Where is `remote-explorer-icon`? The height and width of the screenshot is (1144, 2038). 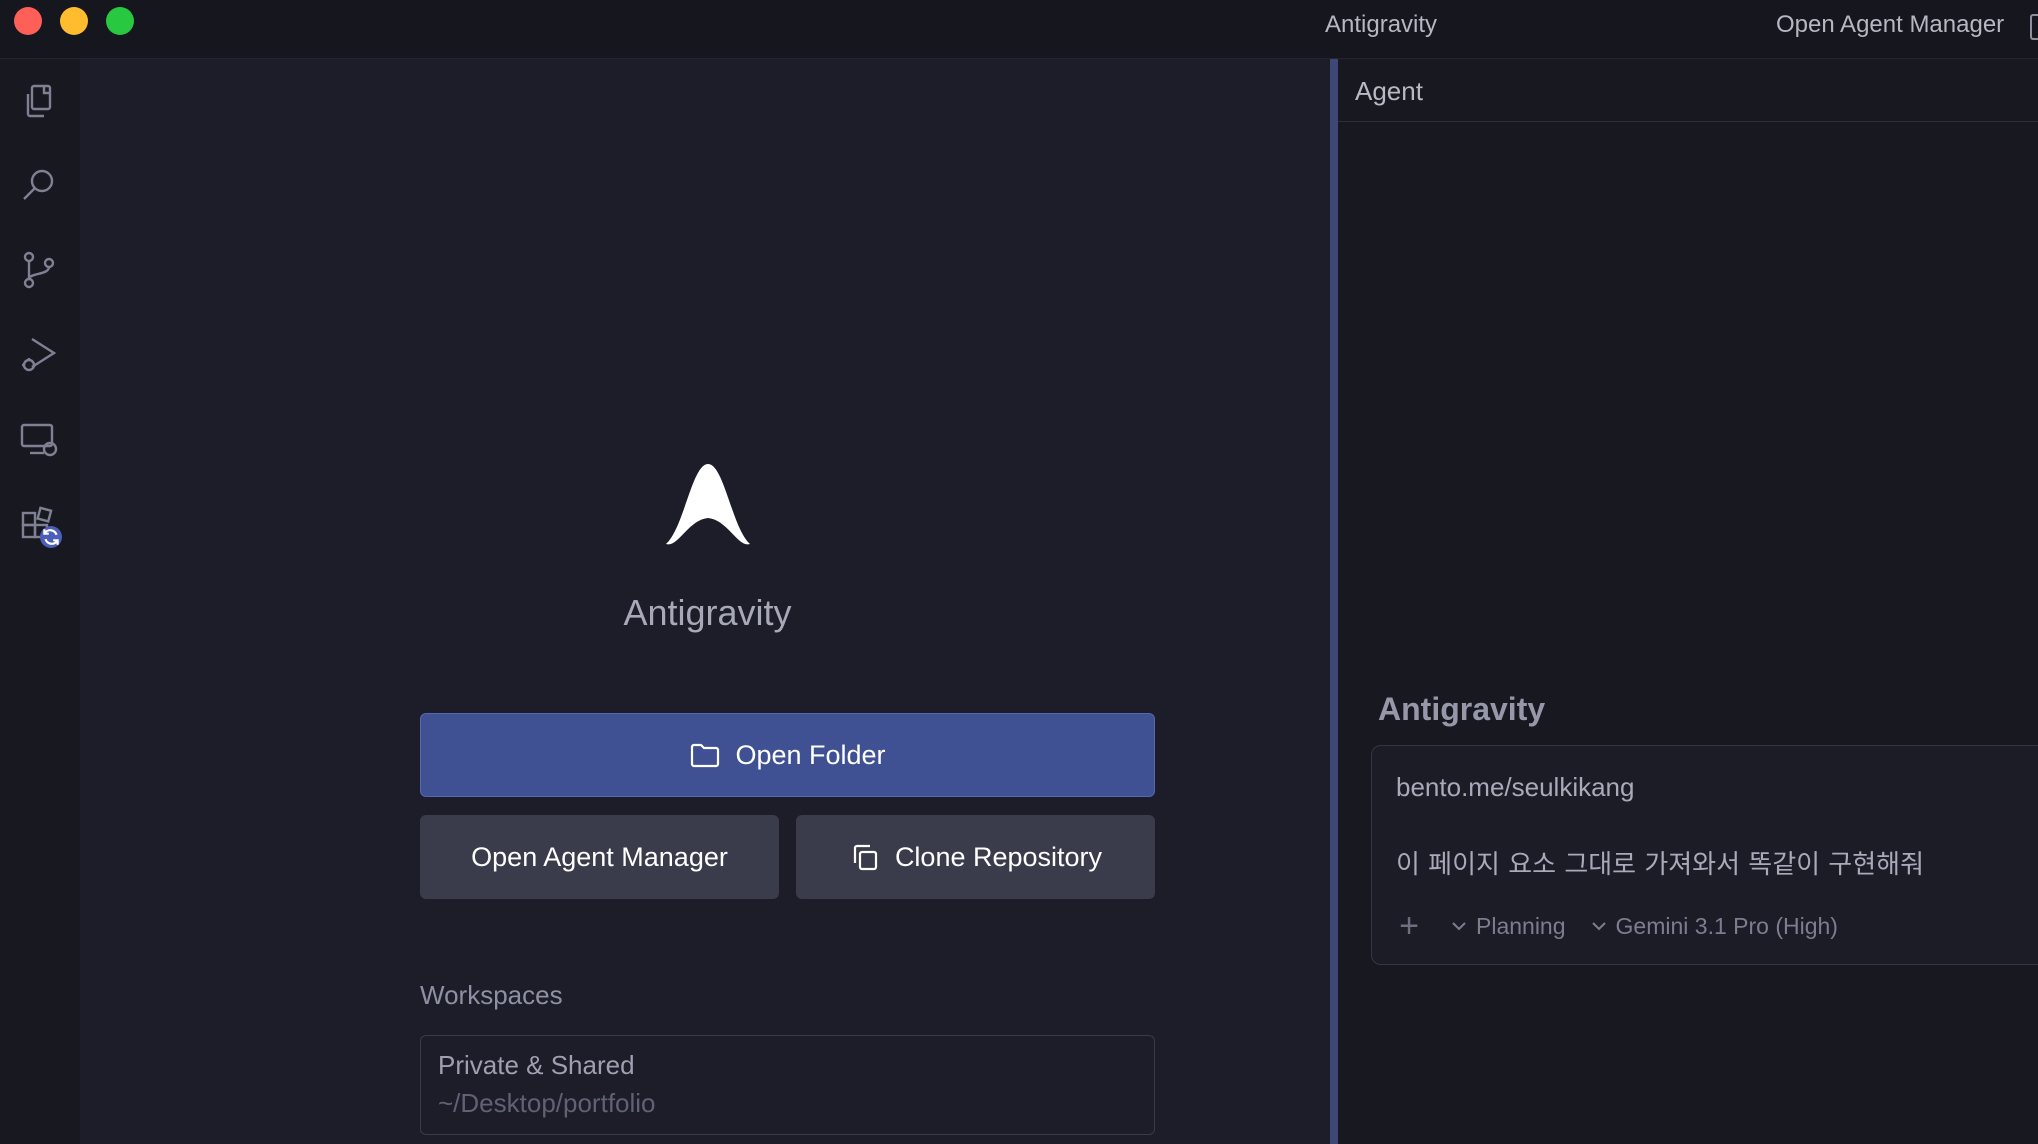
remote-explorer-icon is located at coordinates (39, 440).